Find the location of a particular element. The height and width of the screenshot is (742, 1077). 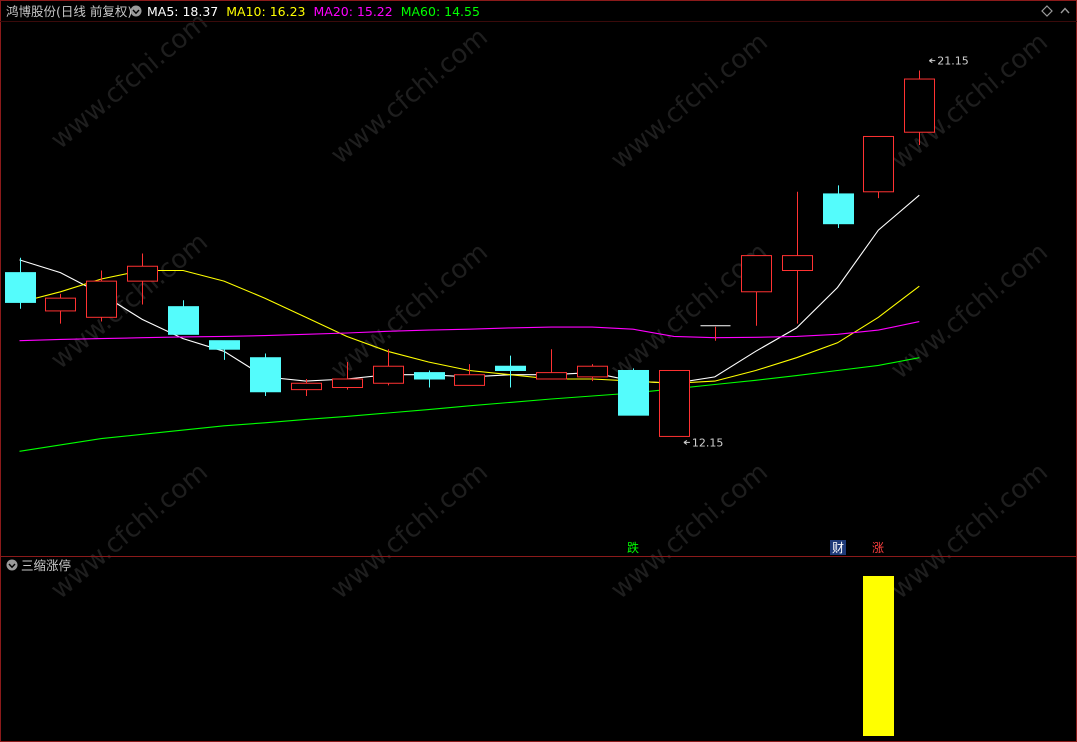

price-annotation-low: 12.15 is located at coordinates (703, 442).